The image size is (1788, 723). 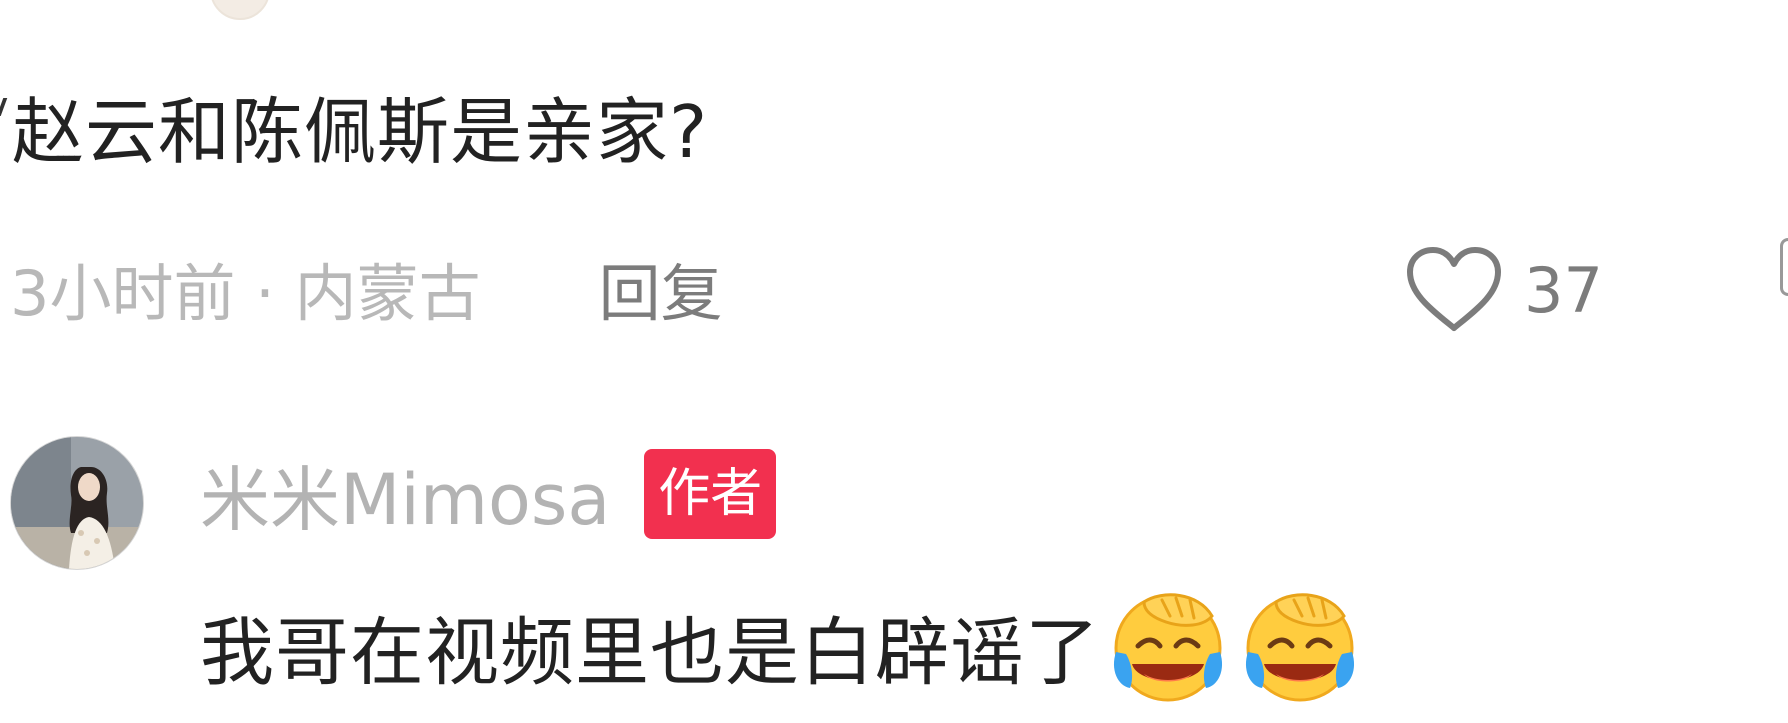 I want to click on like-count: 37, so click(x=1563, y=290).